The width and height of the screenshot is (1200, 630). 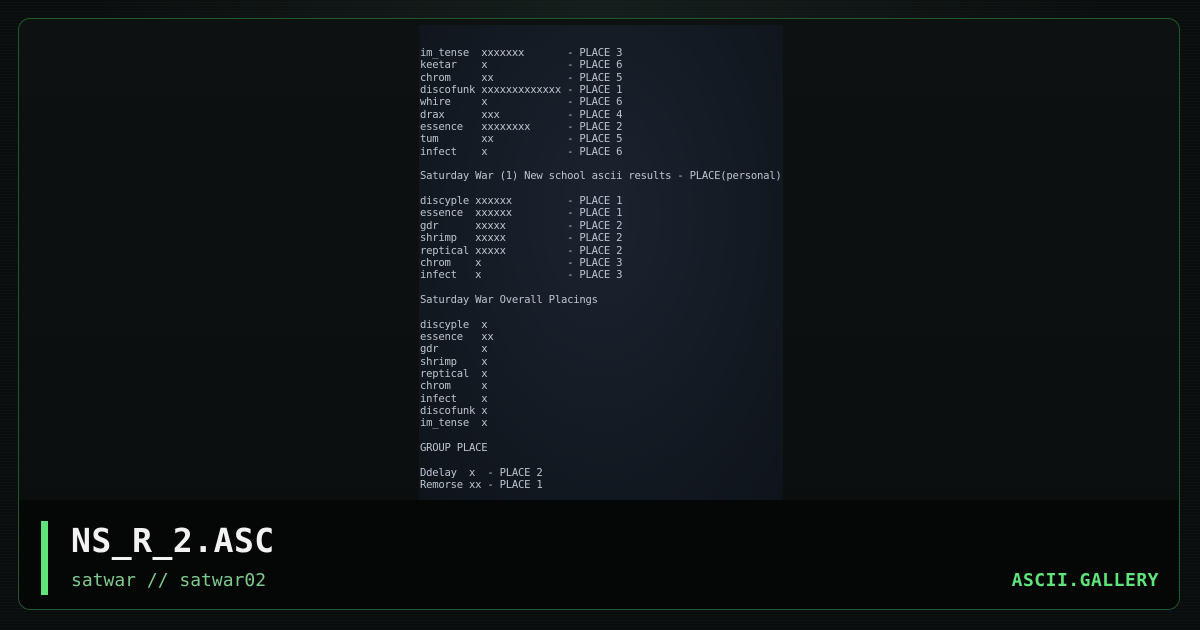 What do you see at coordinates (44, 558) in the screenshot?
I see `accent-bar` at bounding box center [44, 558].